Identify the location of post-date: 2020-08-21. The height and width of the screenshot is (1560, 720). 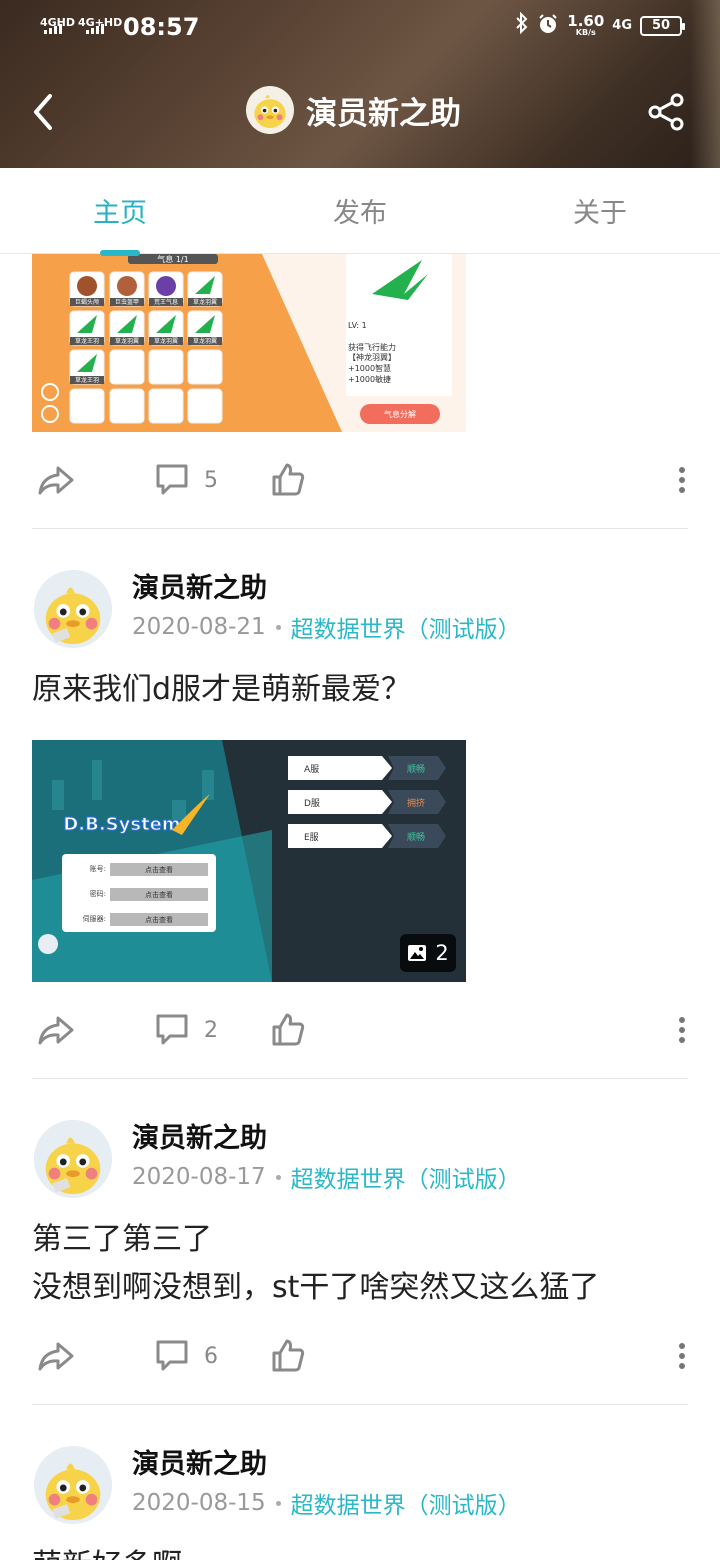
(199, 627).